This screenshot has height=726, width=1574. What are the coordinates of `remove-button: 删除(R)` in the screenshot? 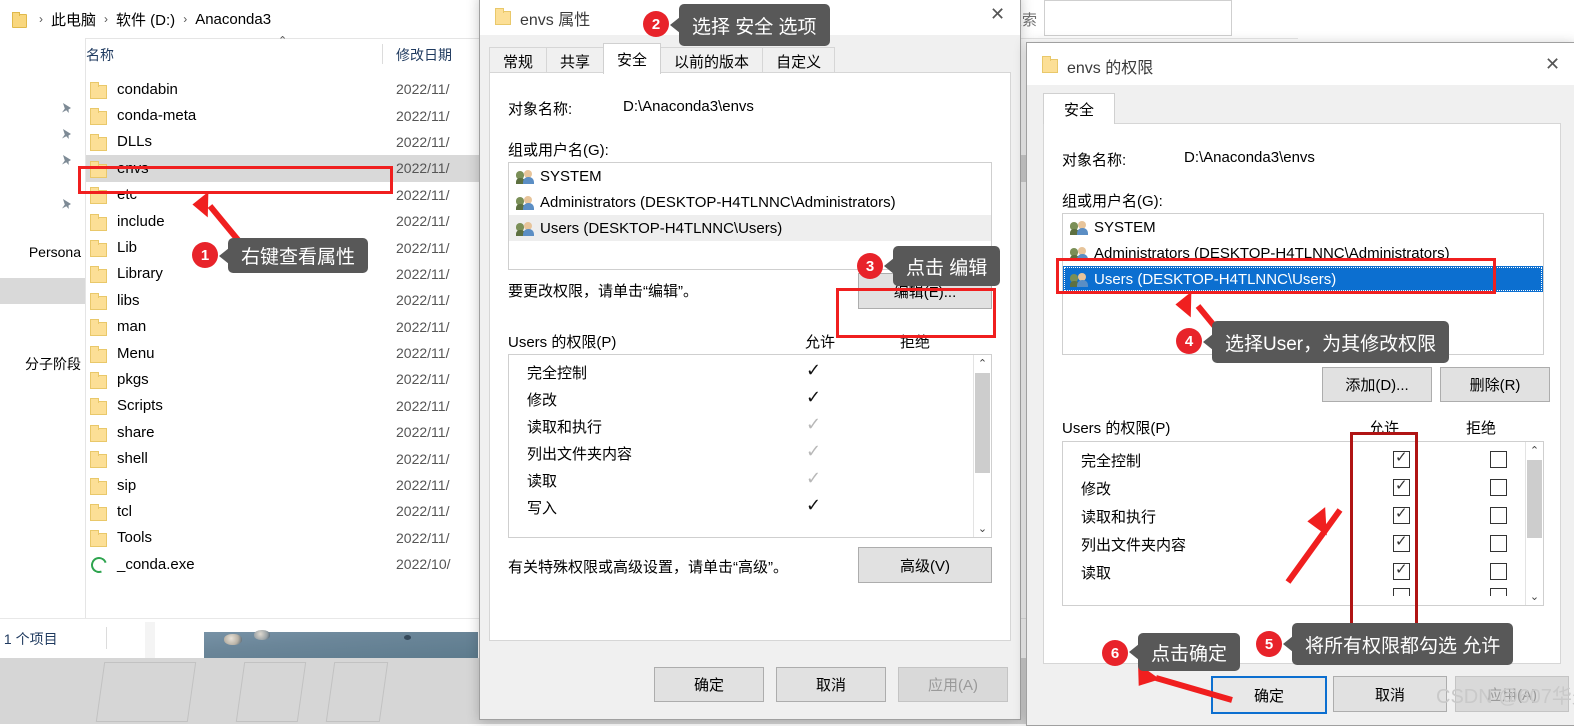 It's located at (1495, 384).